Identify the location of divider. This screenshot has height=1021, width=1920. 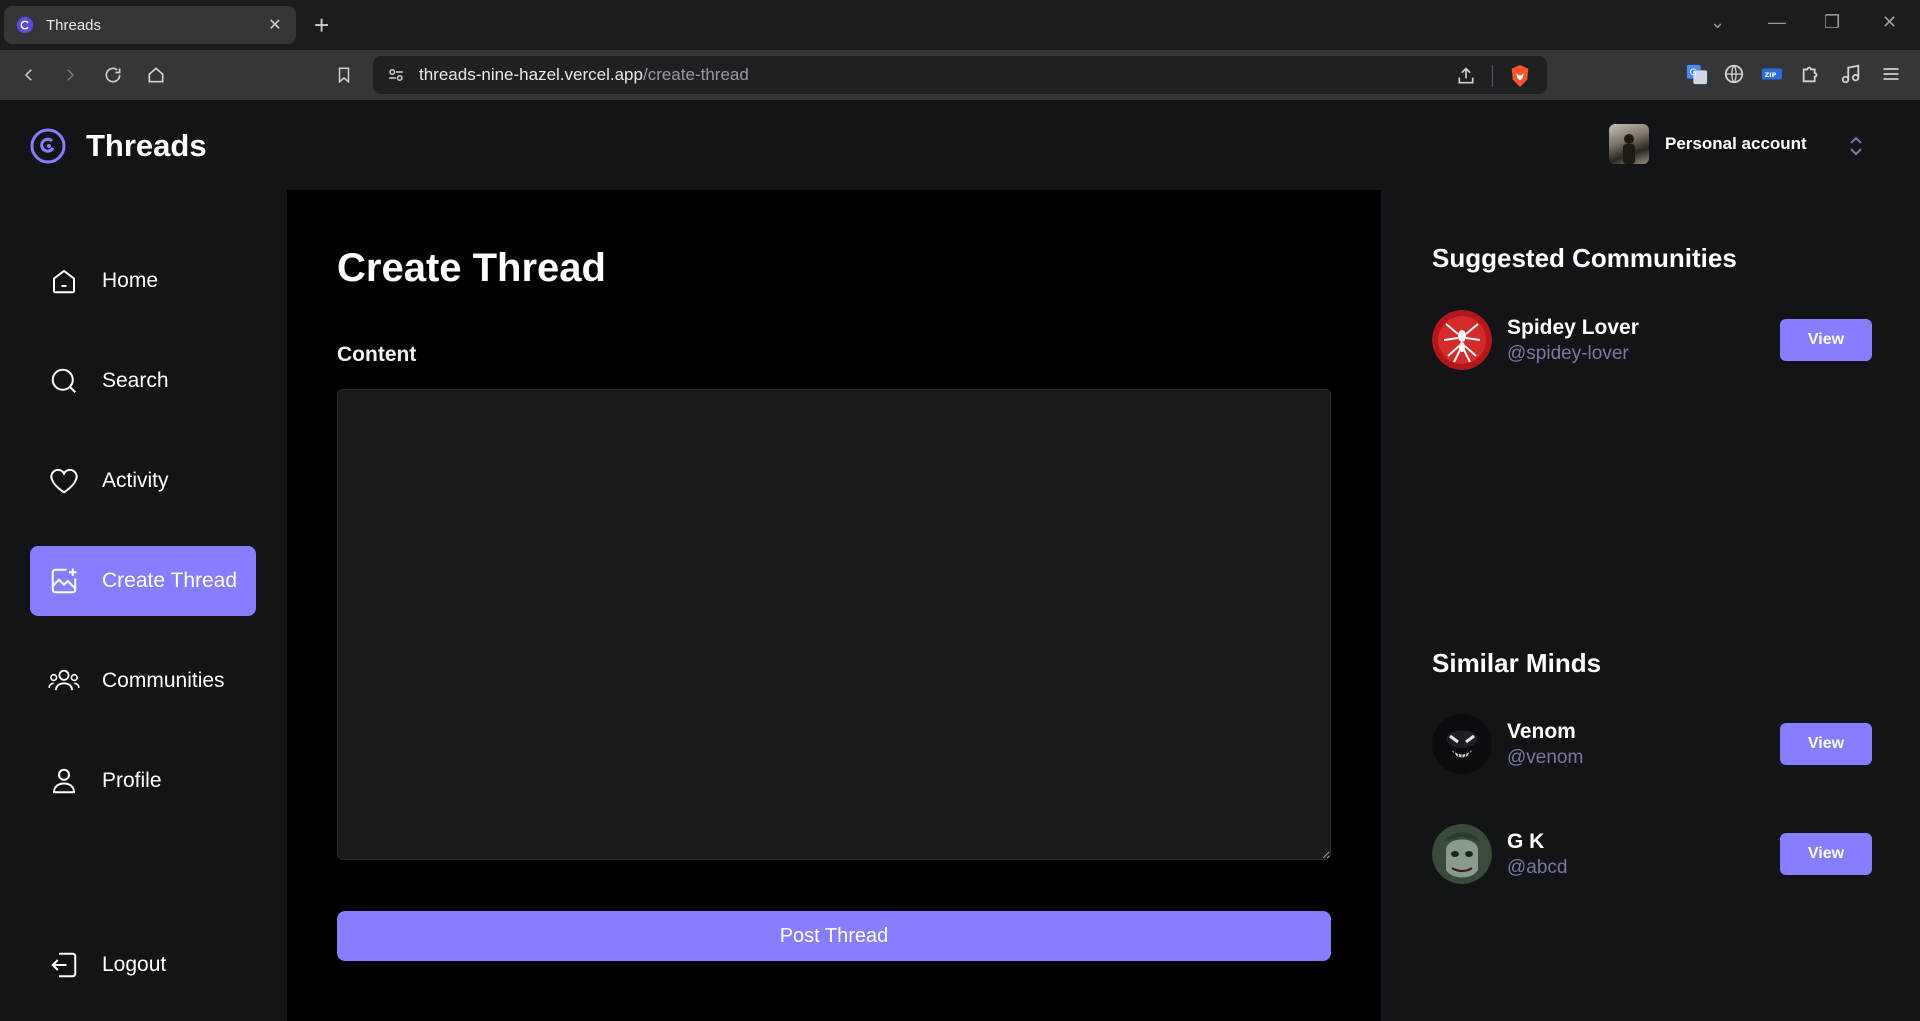
(1492, 76).